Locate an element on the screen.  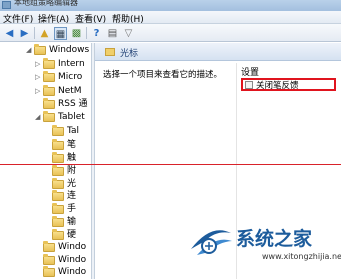
details-title: 光标 is located at coordinates (129, 54).